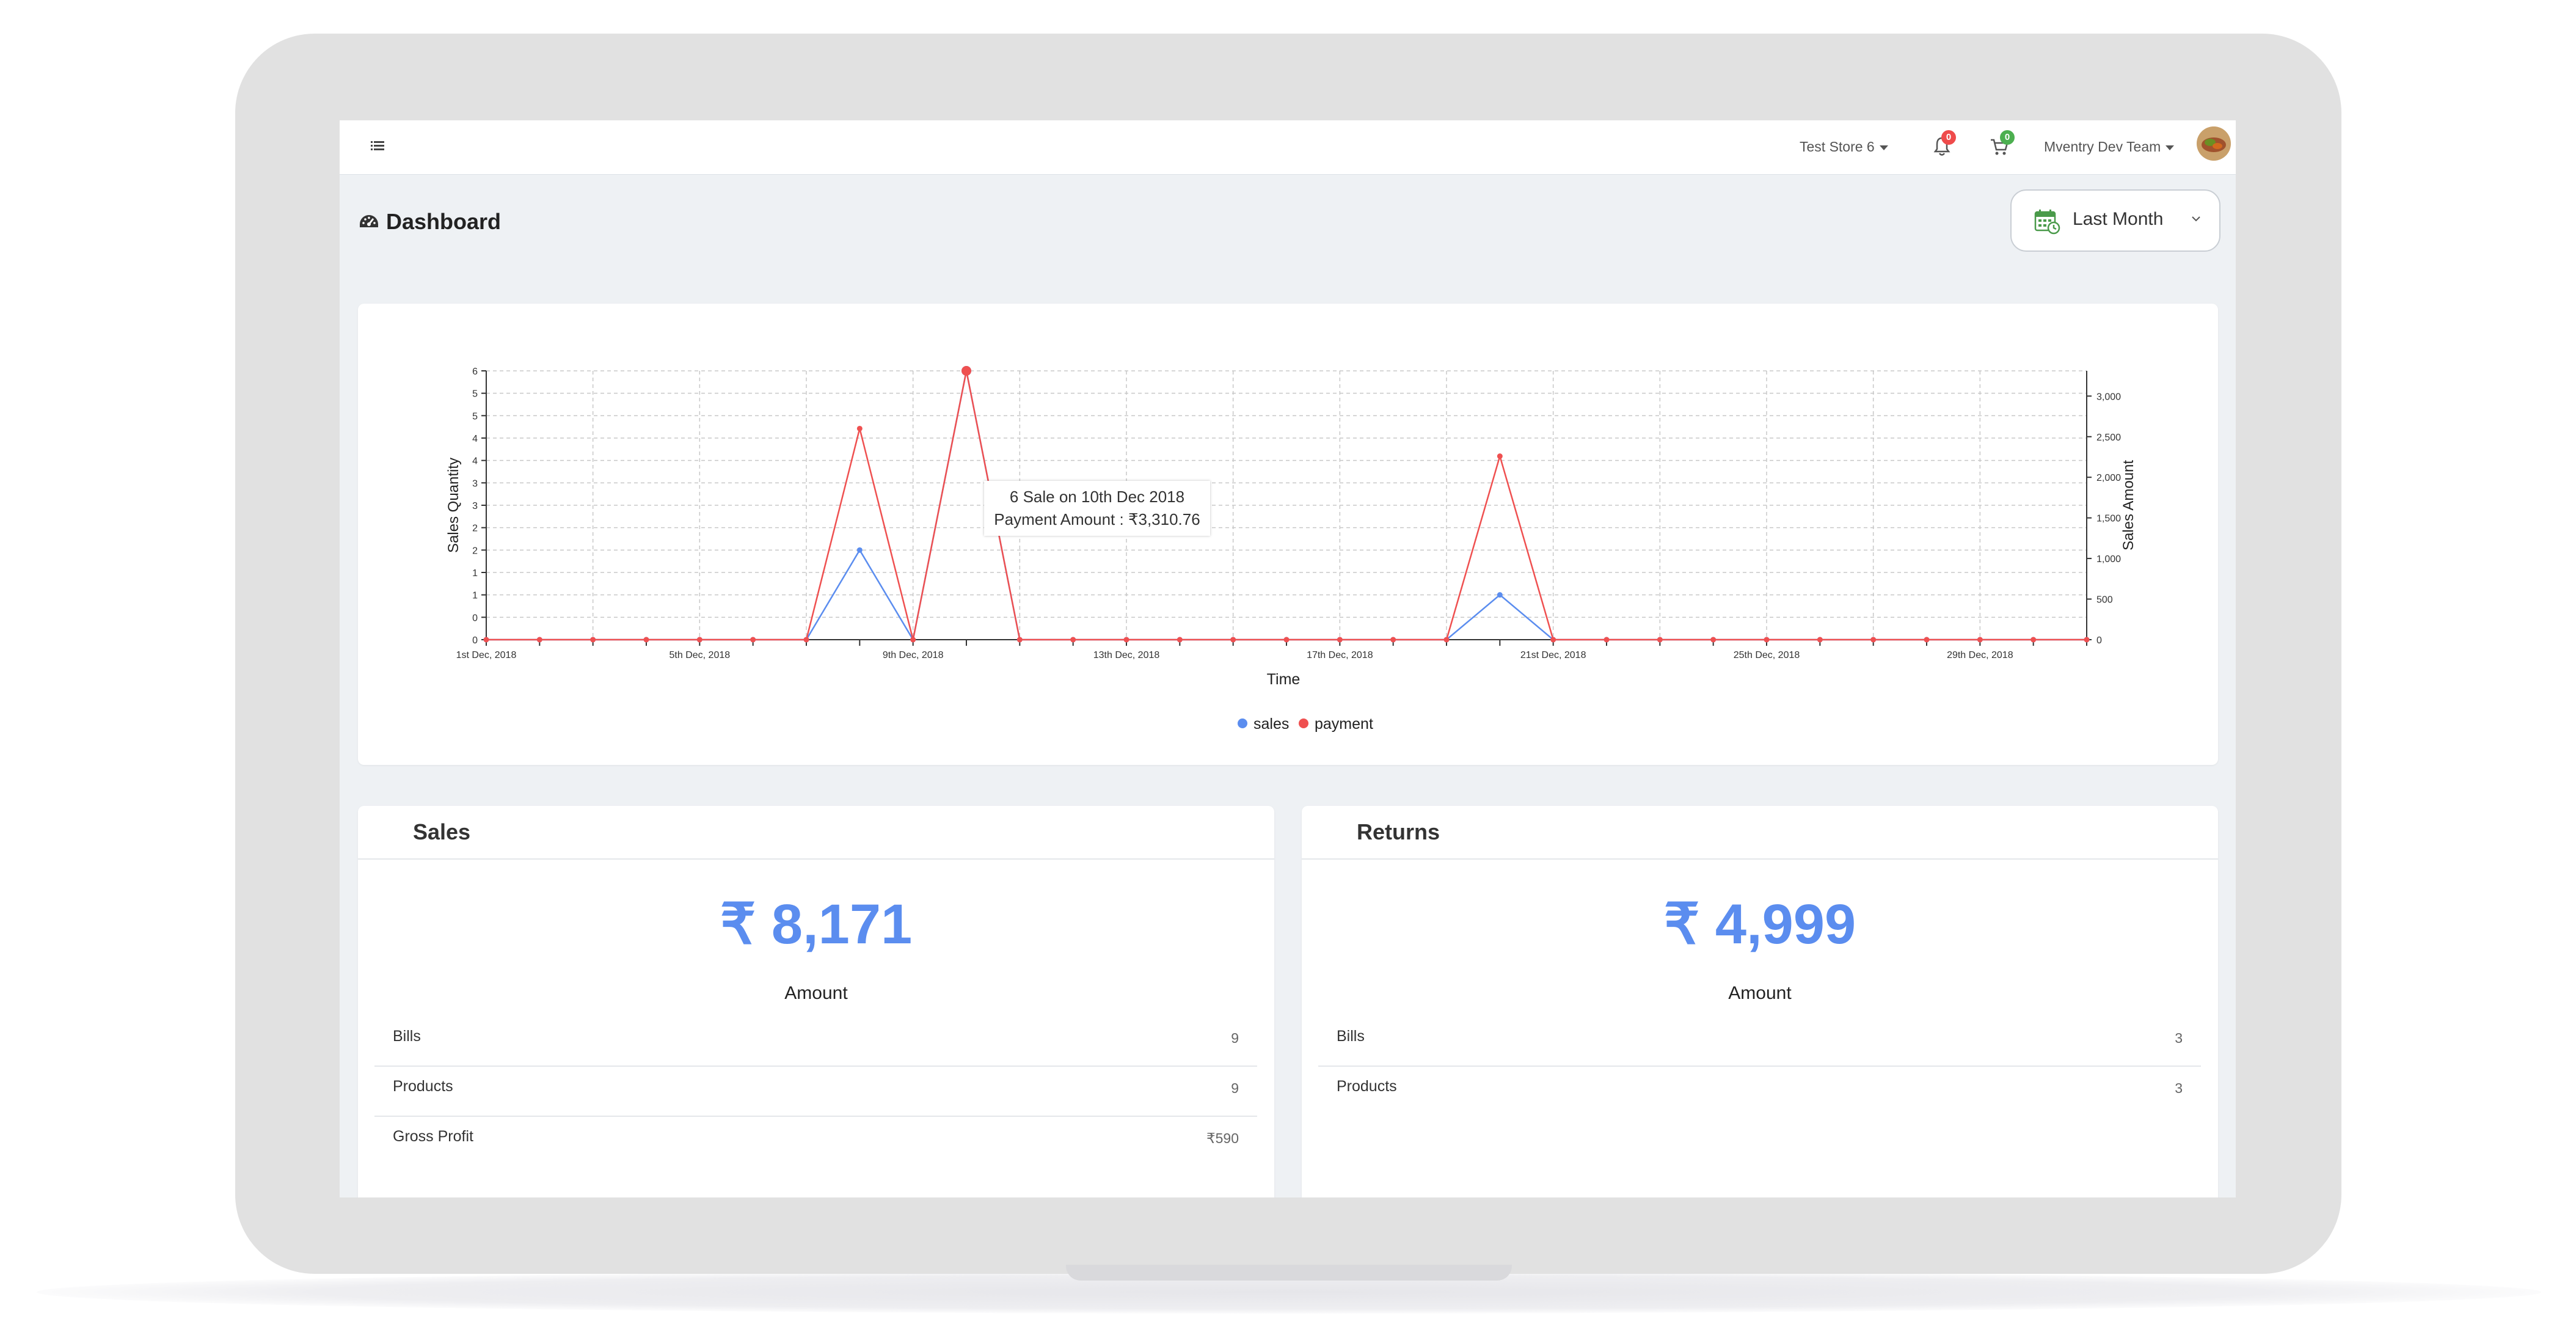 This screenshot has height=1327, width=2576. What do you see at coordinates (453, 505) in the screenshot?
I see `y-left-axis-label: Sales Quantity` at bounding box center [453, 505].